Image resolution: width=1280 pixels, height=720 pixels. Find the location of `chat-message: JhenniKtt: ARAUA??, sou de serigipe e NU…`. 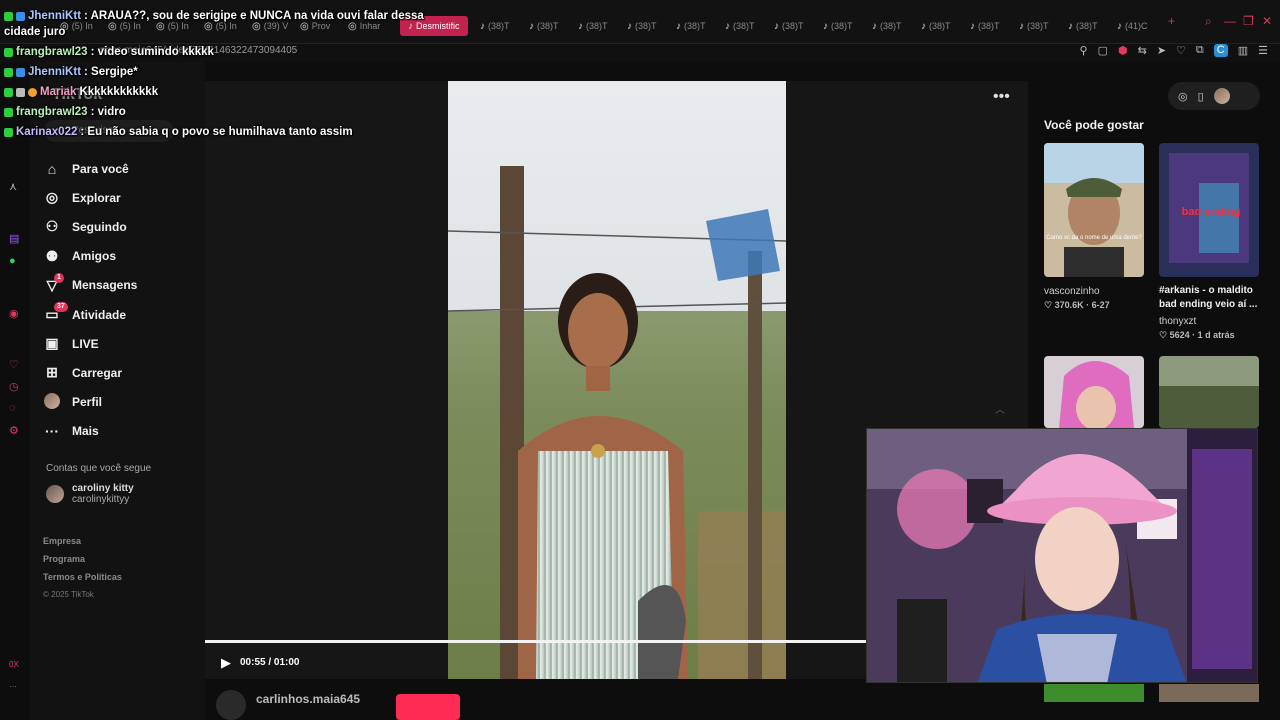

chat-message: JhenniKtt: ARAUA??, sou de serigipe e NU… is located at coordinates (214, 16).